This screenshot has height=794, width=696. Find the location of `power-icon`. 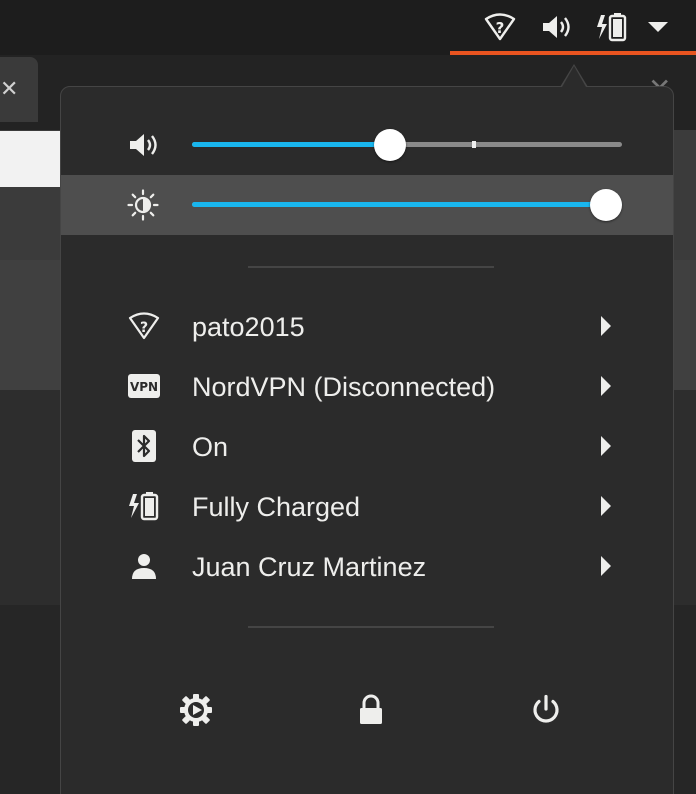

power-icon is located at coordinates (546, 712).